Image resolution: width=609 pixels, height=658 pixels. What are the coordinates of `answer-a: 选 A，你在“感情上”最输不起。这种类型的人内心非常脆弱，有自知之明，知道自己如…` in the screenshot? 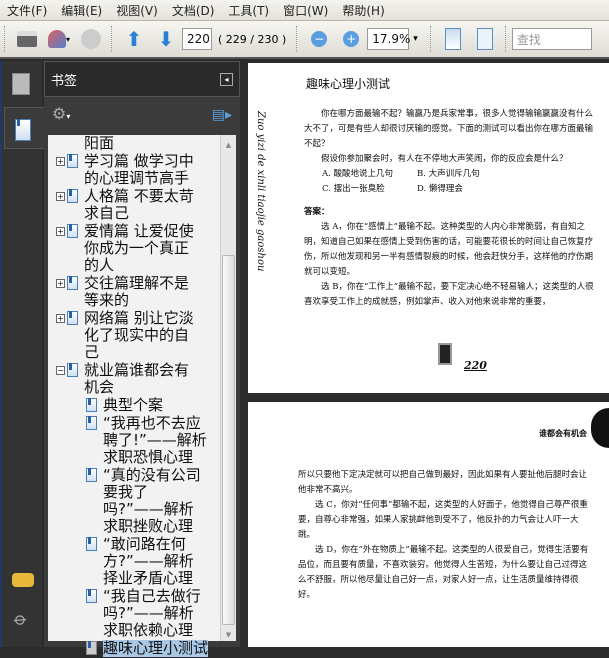 It's located at (449, 249).